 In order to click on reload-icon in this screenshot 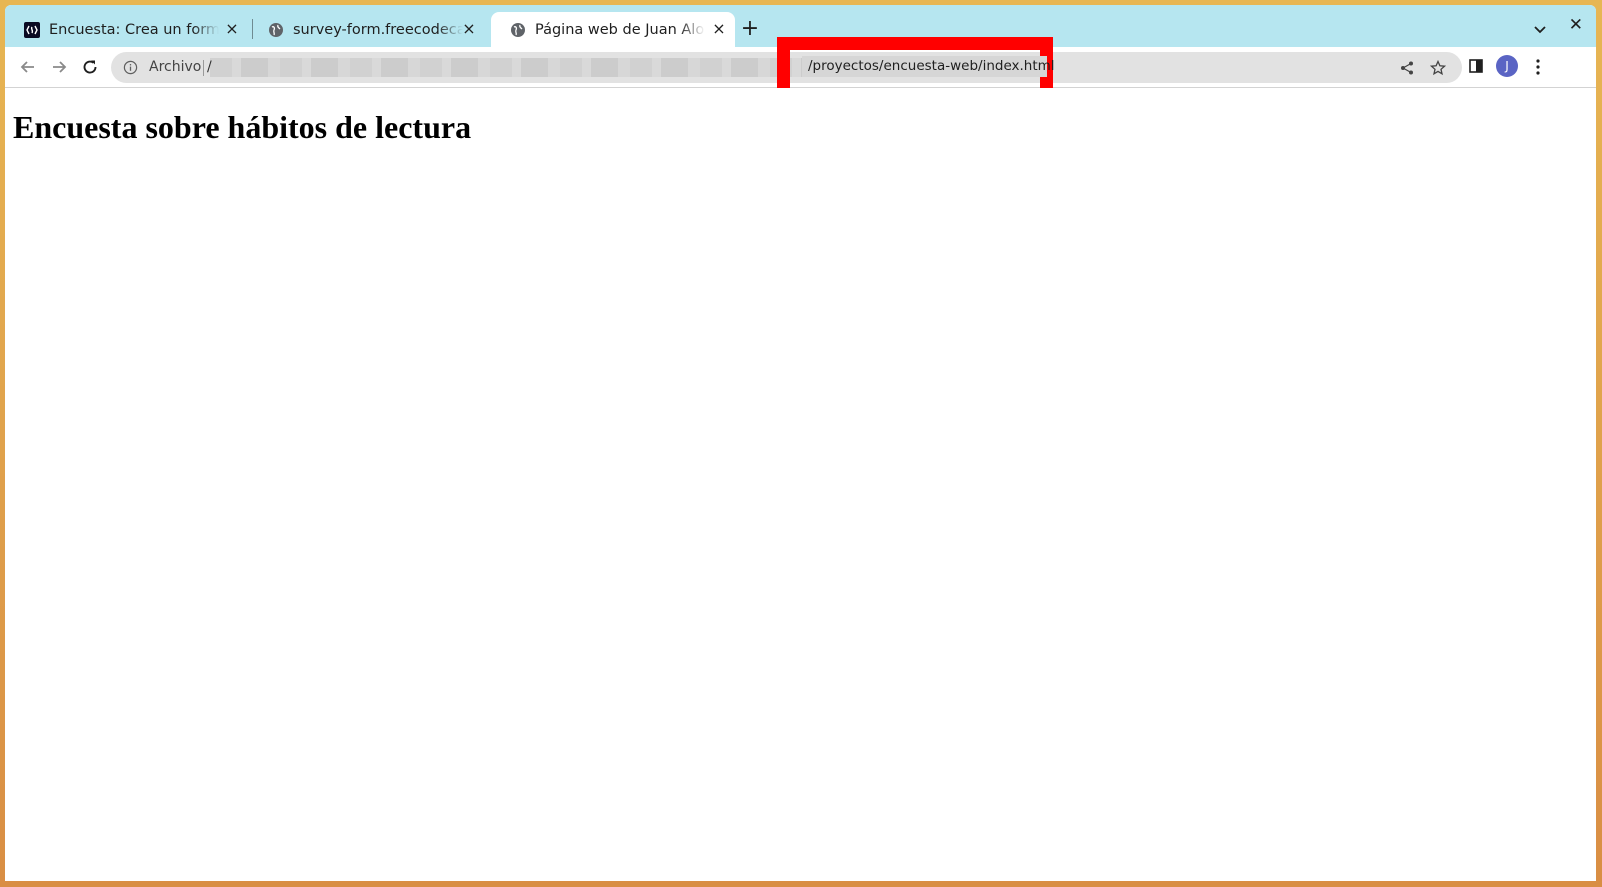, I will do `click(90, 67)`.